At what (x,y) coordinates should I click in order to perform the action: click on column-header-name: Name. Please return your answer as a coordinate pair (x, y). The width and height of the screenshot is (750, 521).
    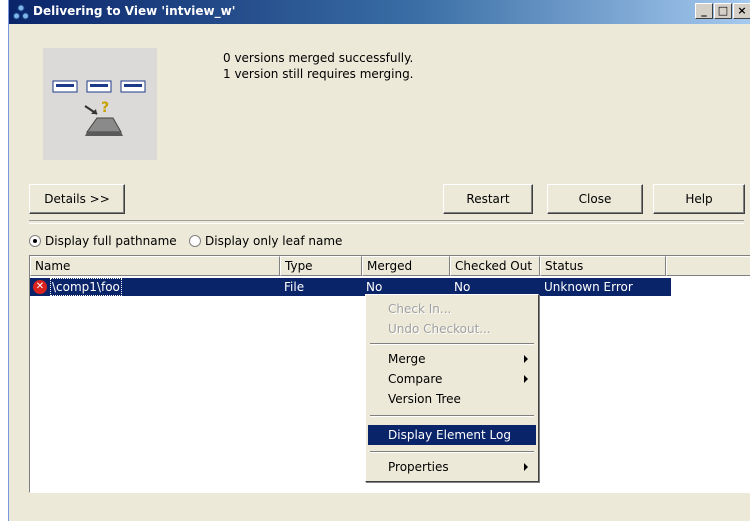
    Looking at the image, I should click on (155, 266).